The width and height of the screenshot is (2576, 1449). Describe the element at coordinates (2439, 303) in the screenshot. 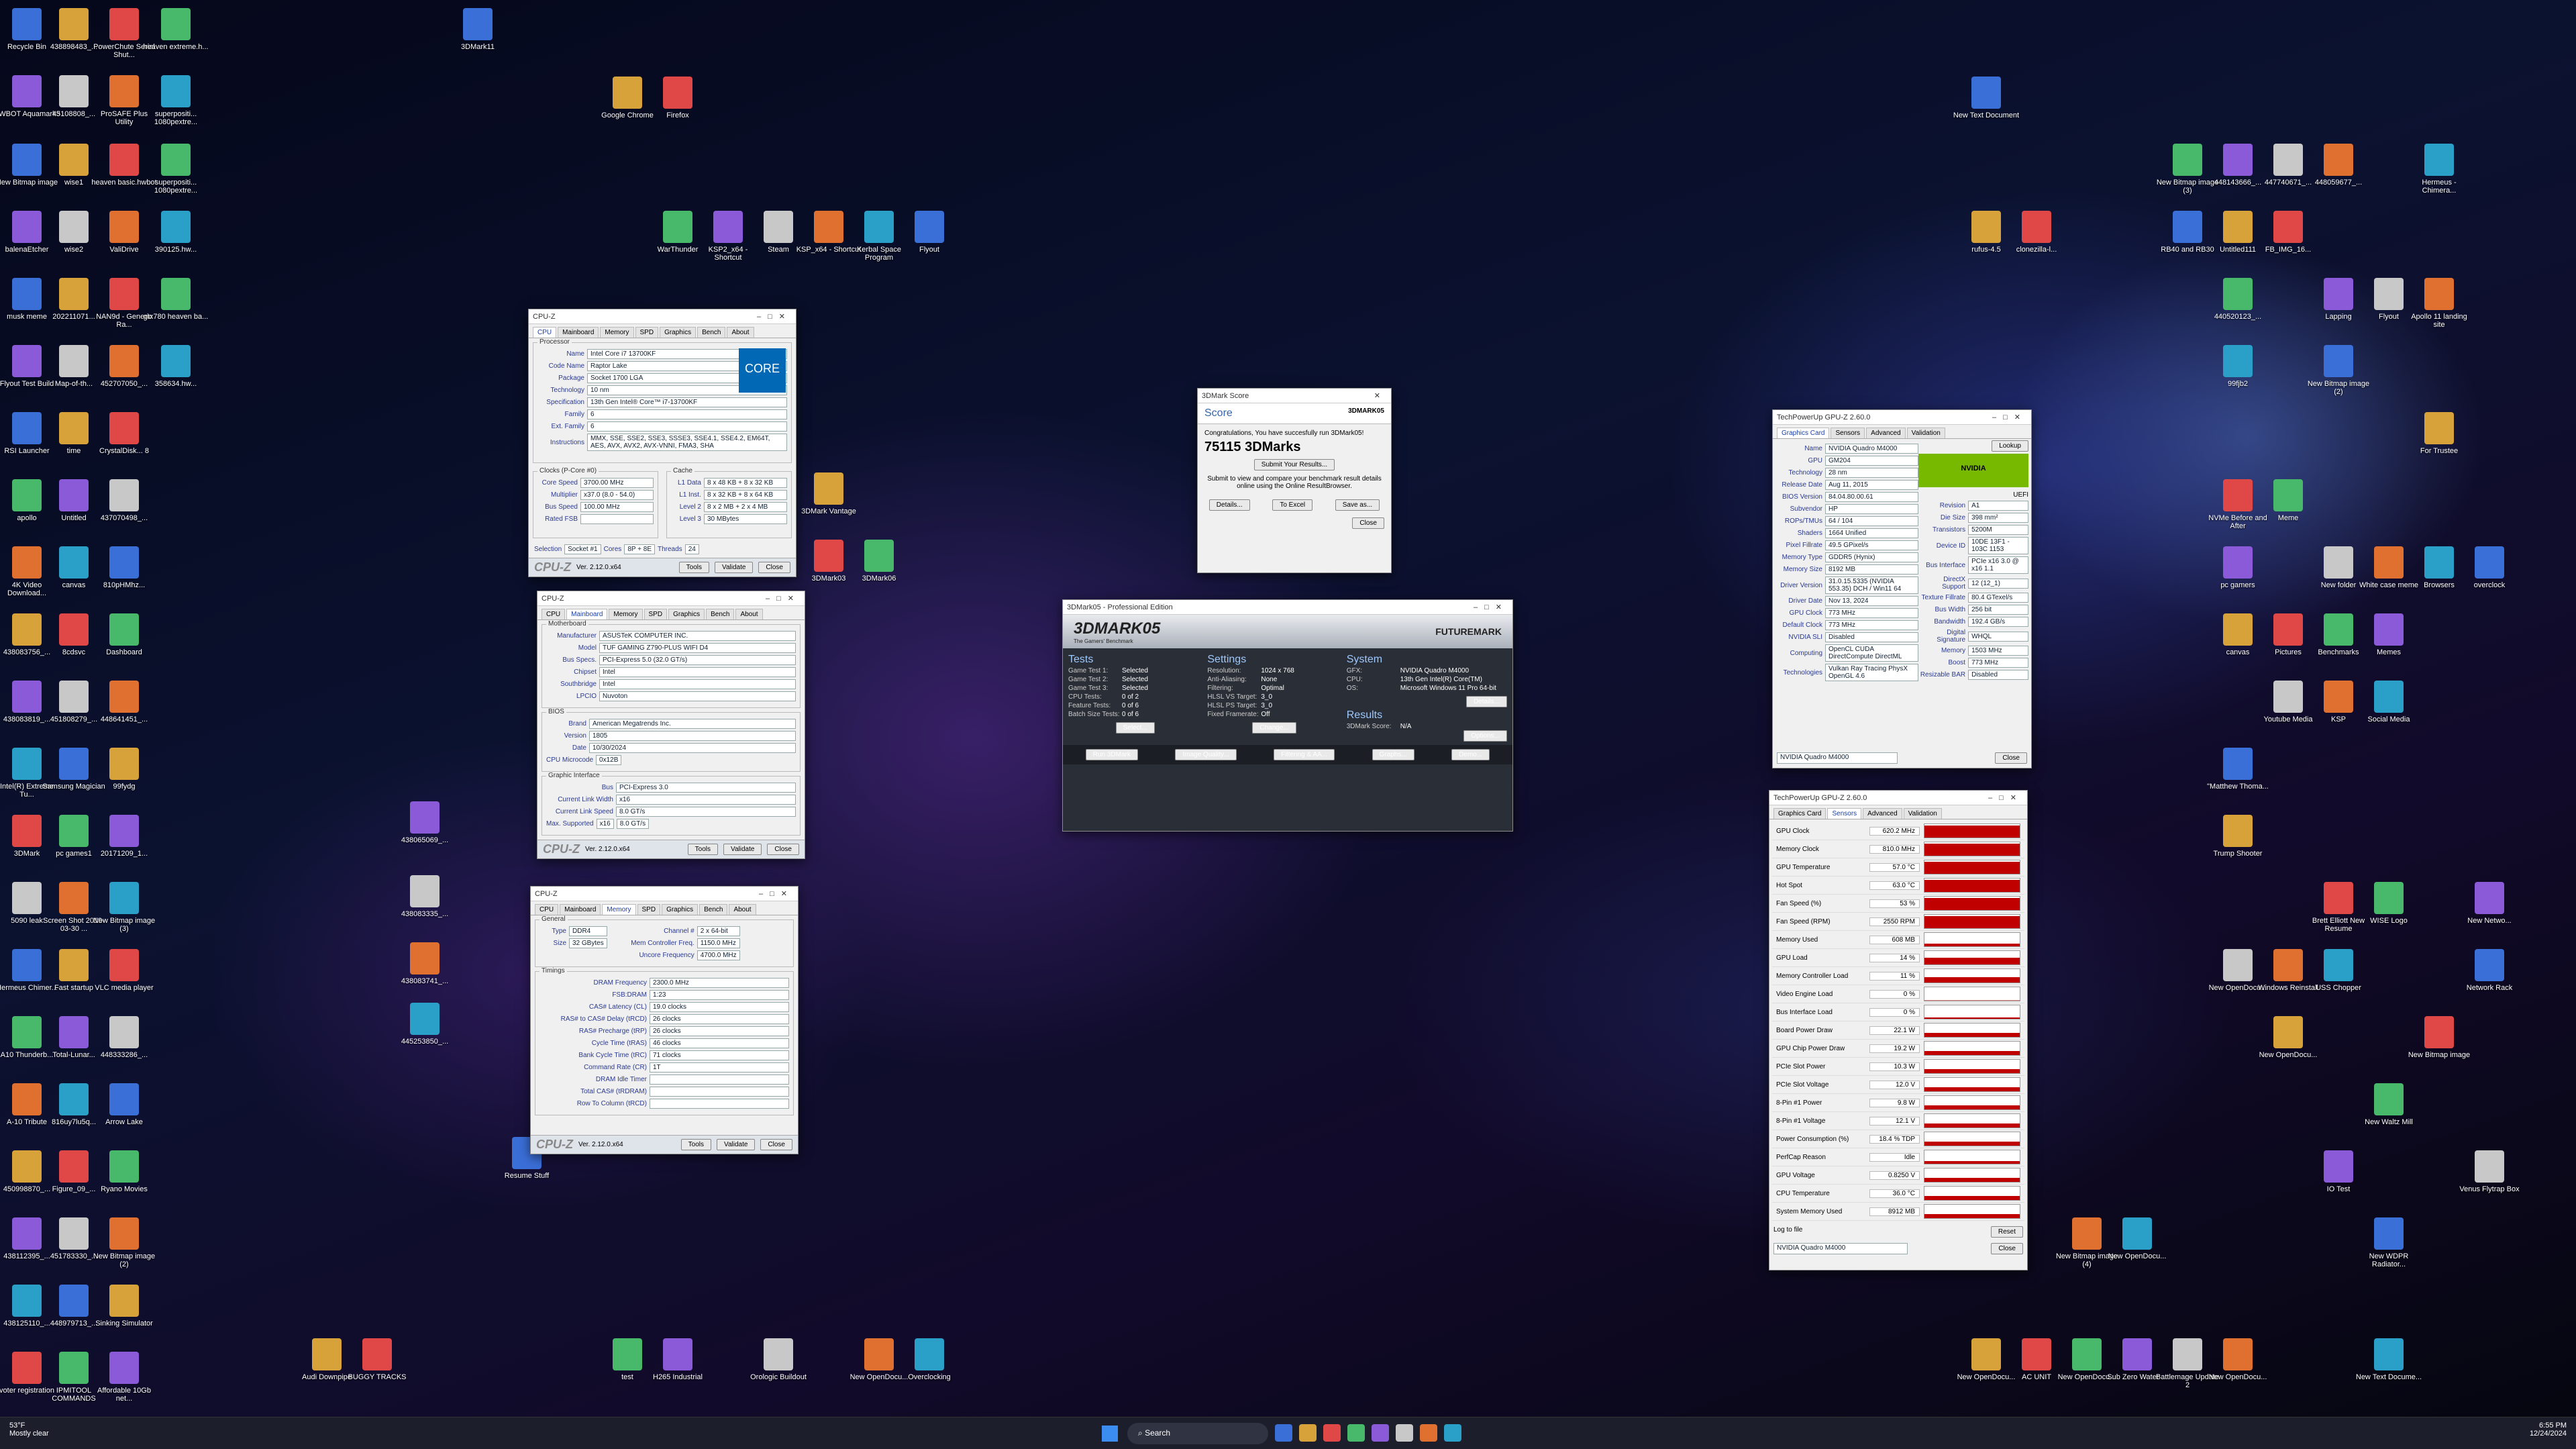

I see `desktop-icon: Apollo 11 landing site` at that location.